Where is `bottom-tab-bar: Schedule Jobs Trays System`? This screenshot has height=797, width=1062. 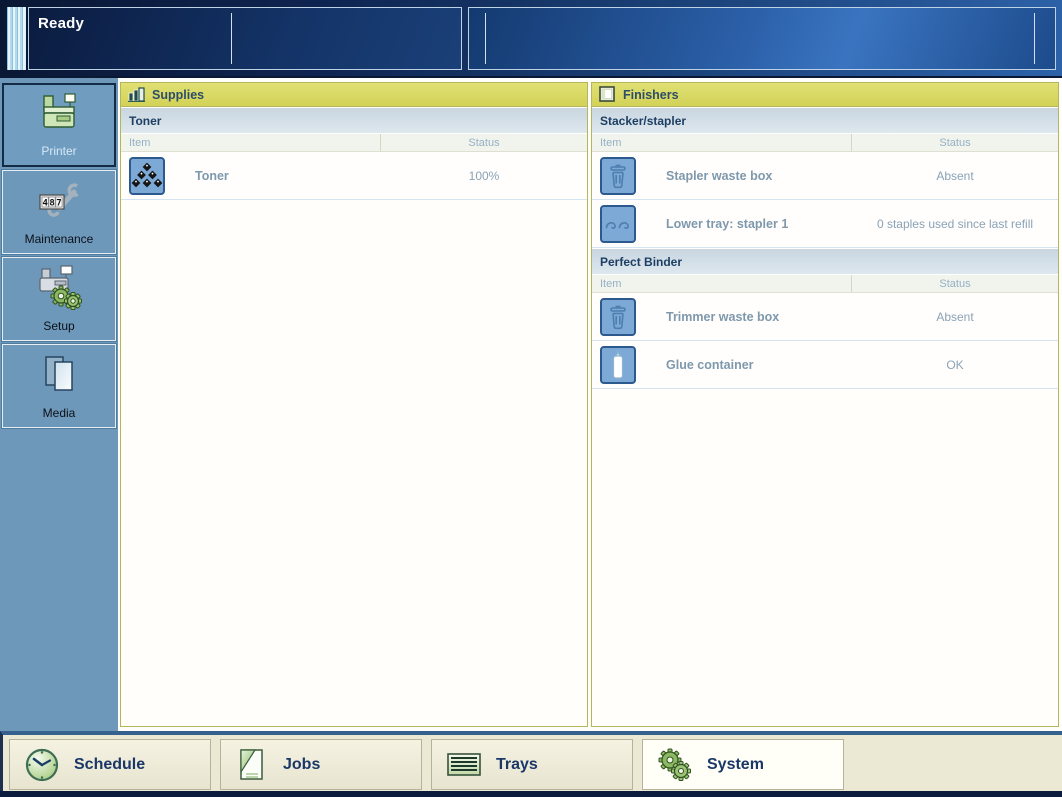 bottom-tab-bar: Schedule Jobs Trays System is located at coordinates (531, 761).